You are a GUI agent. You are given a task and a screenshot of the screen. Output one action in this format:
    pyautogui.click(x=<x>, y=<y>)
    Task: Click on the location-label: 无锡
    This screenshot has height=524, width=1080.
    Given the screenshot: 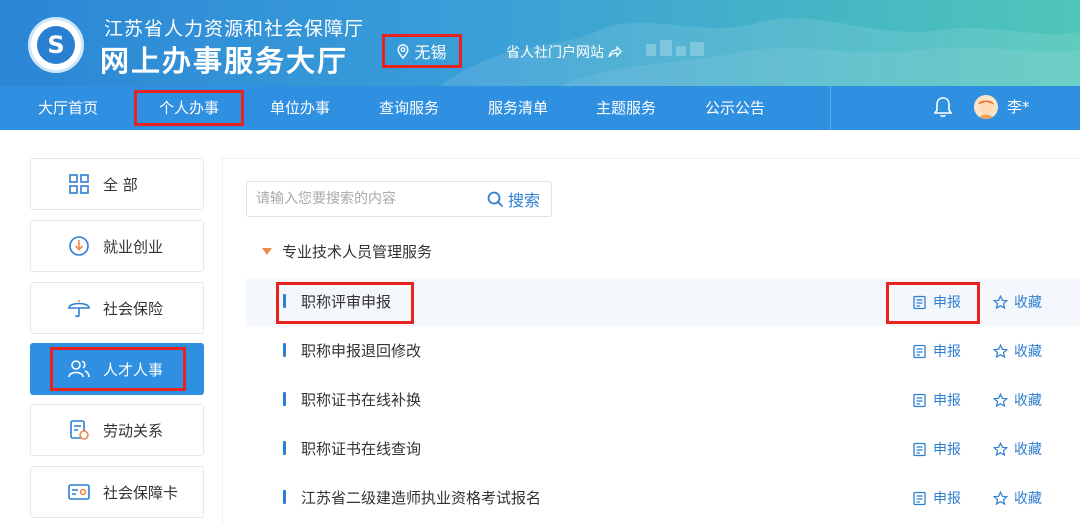 What is the action you would take?
    pyautogui.click(x=430, y=52)
    